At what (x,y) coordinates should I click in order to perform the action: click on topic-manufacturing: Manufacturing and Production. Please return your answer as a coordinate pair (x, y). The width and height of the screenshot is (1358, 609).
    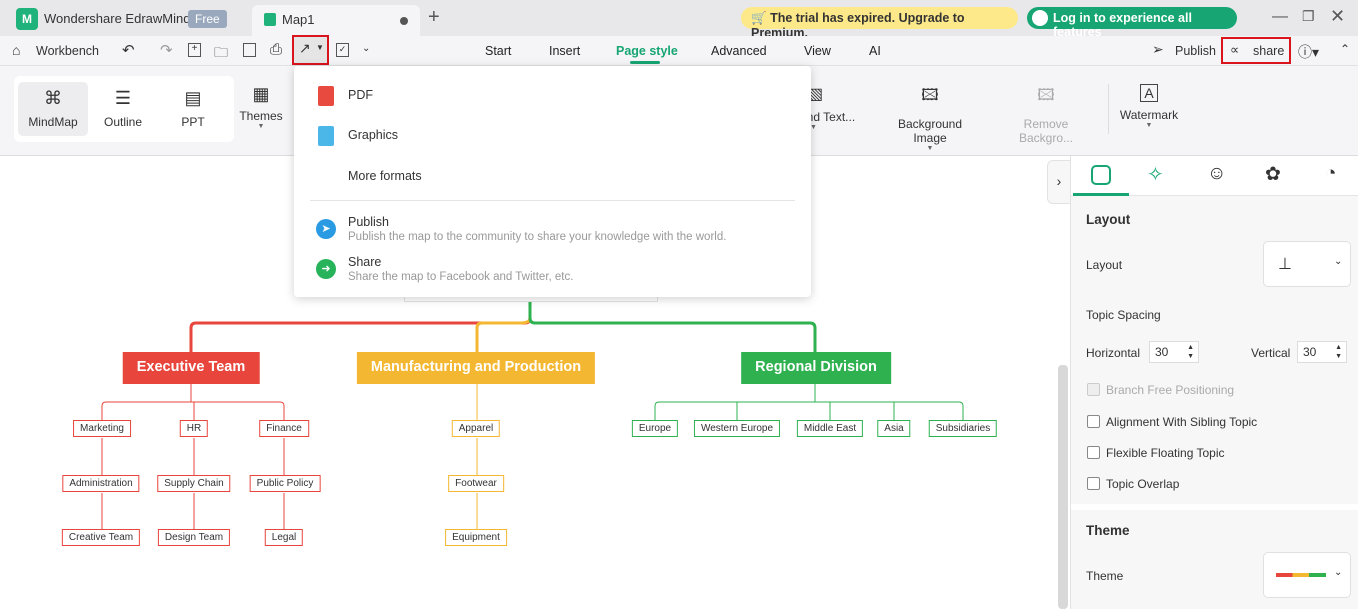
    Looking at the image, I should click on (476, 368).